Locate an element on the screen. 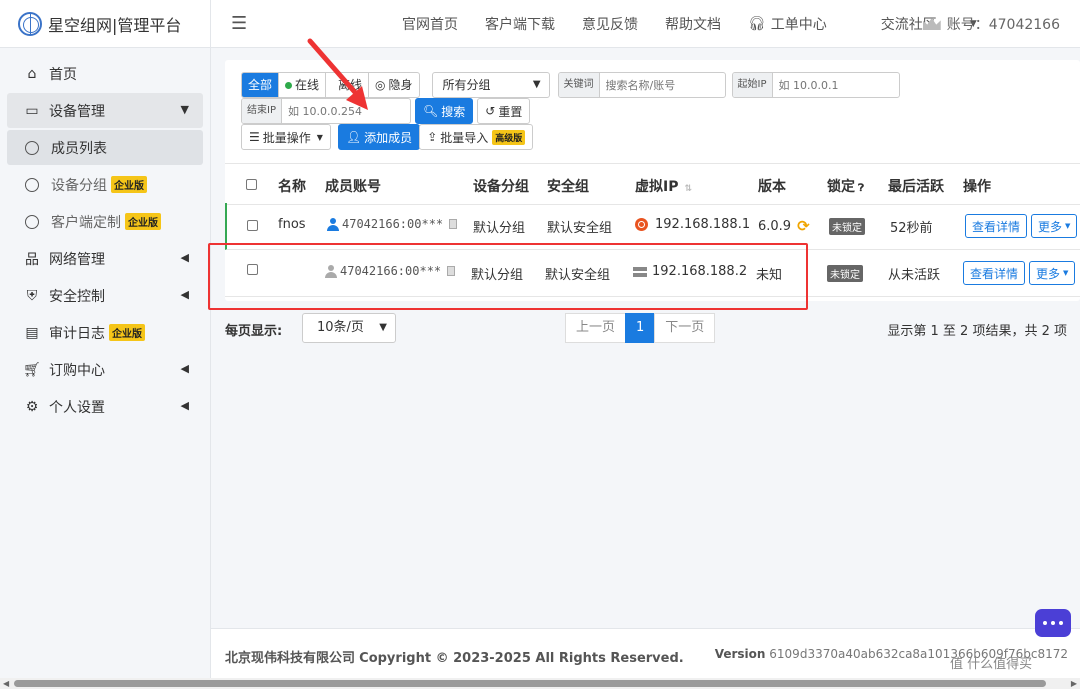 This screenshot has width=1080, height=689. end-ip-label: 结束IP is located at coordinates (262, 111).